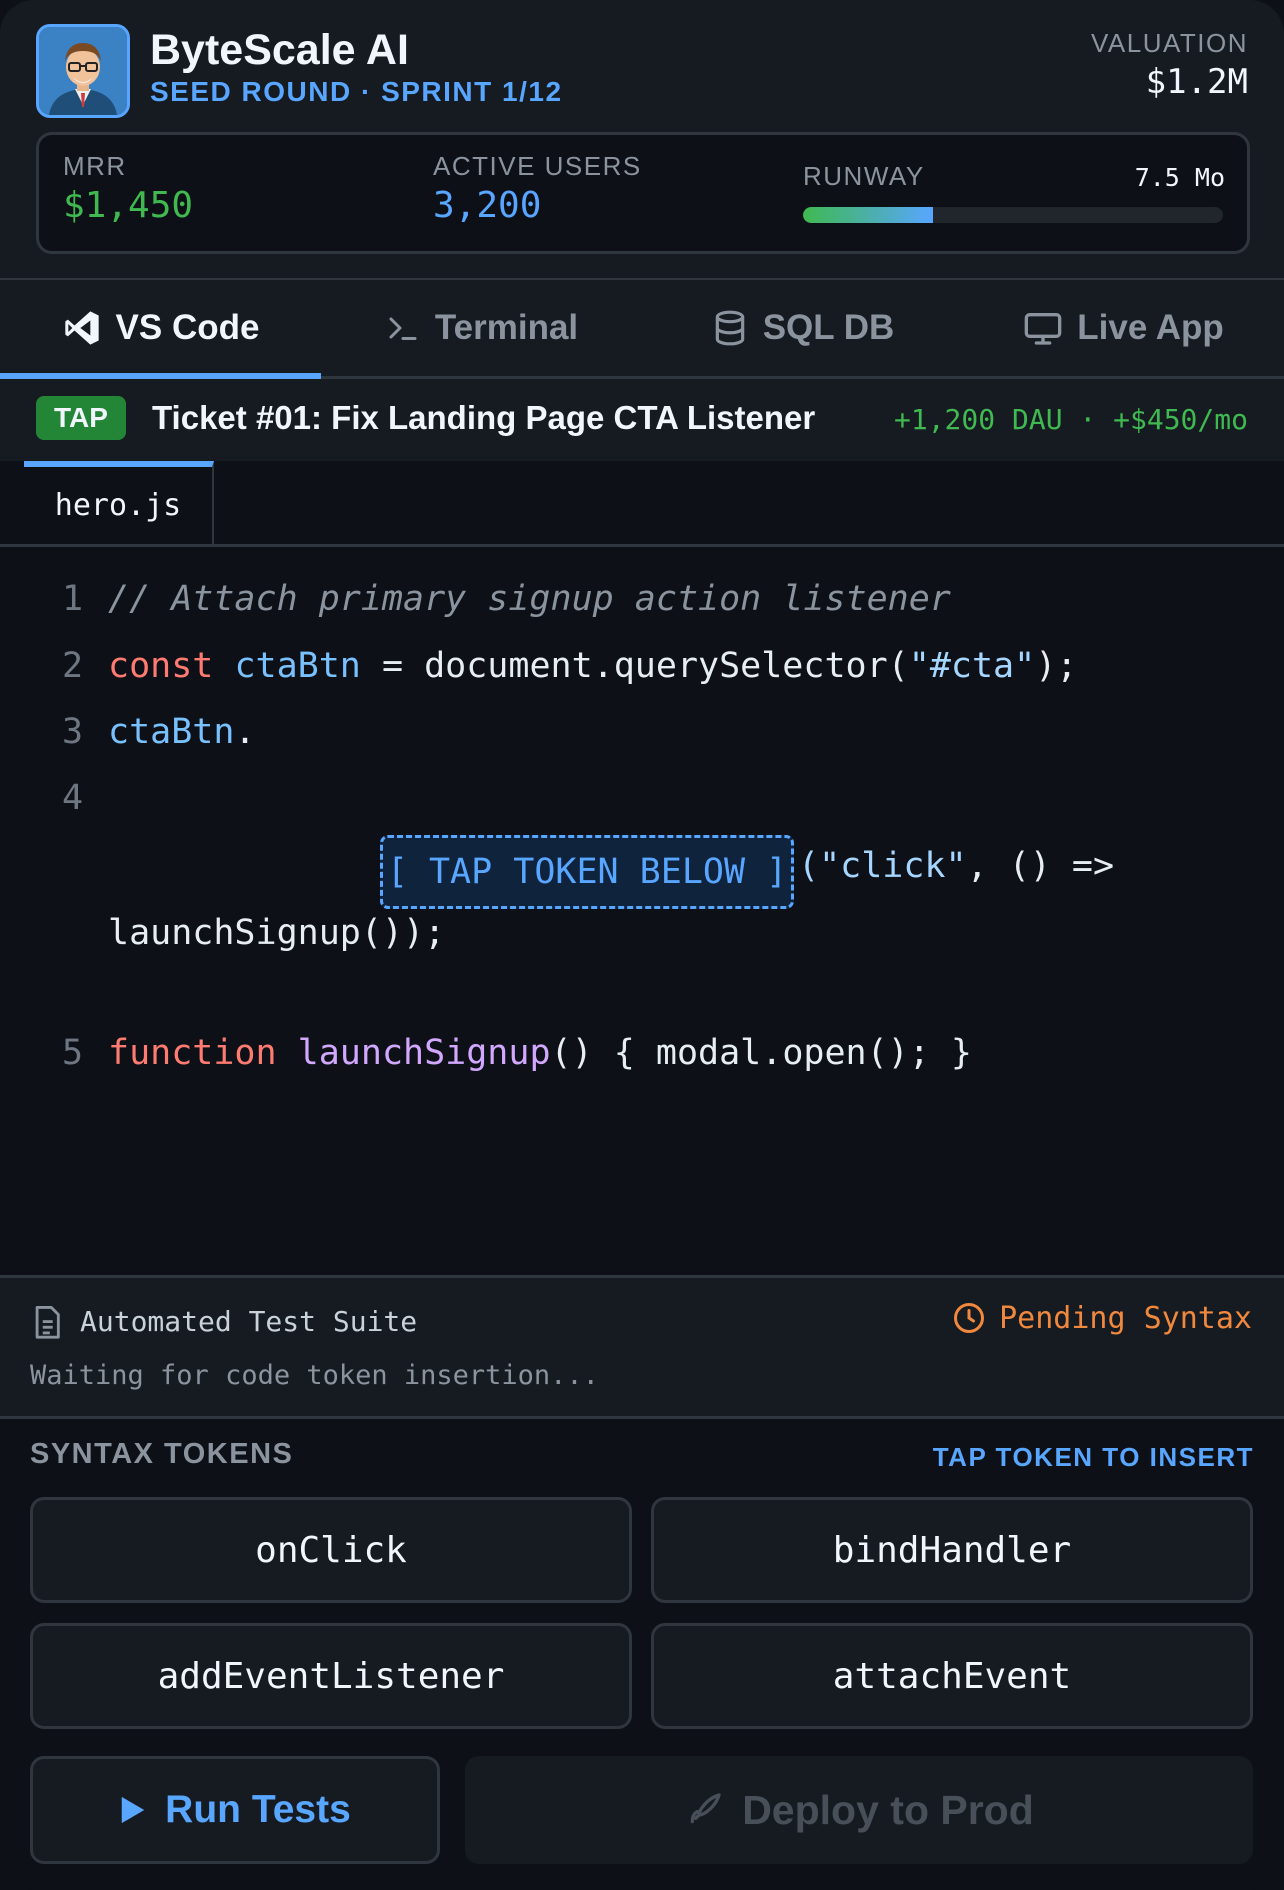 Image resolution: width=1284 pixels, height=1890 pixels. I want to click on database-icon, so click(729, 328).